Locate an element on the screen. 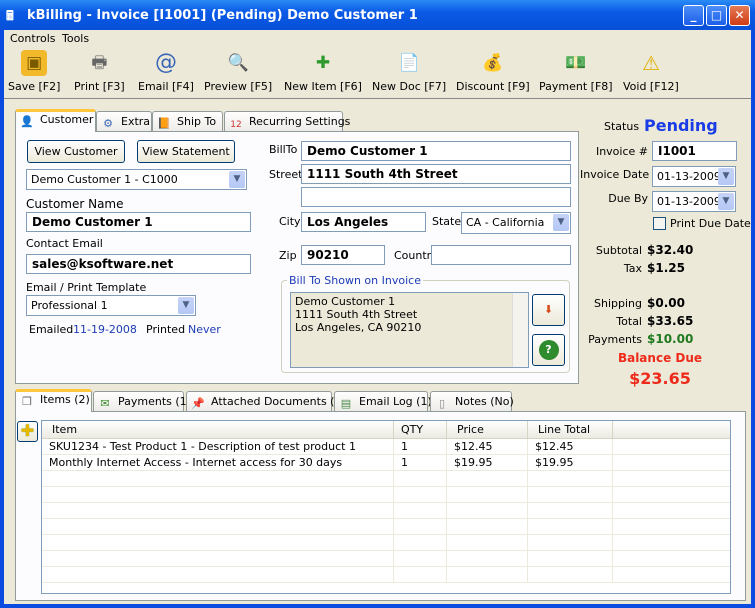 The image size is (755, 608). maximize-button: □ is located at coordinates (716, 15).